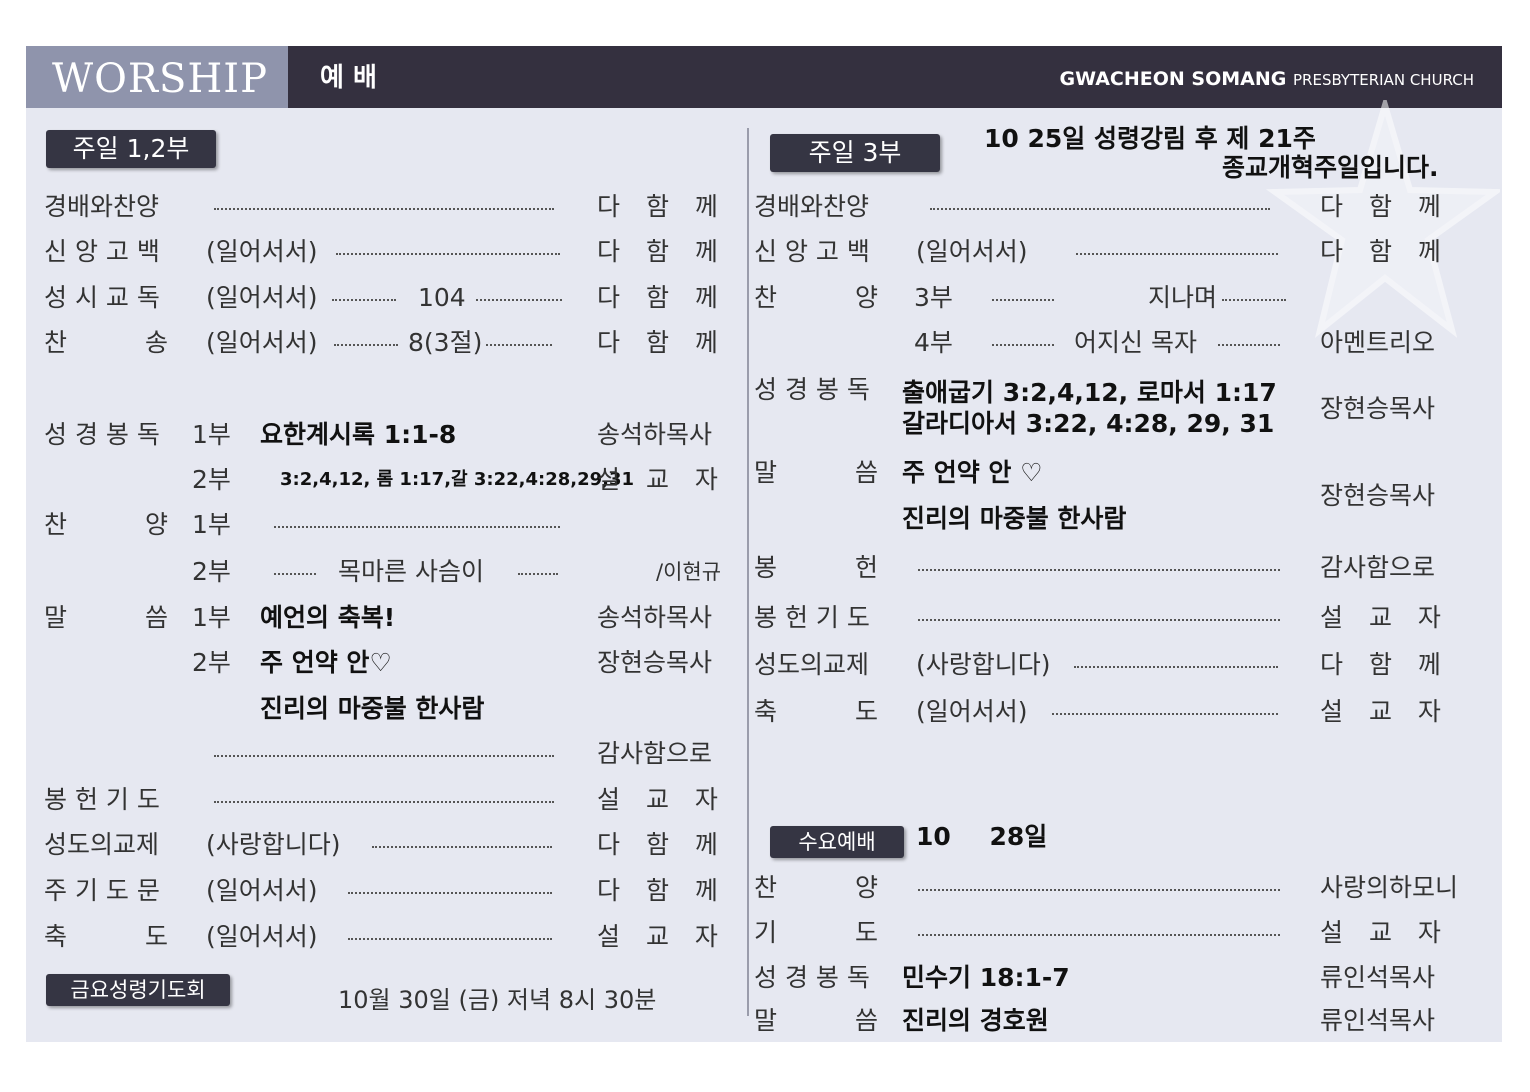 Image resolution: width=1530 pixels, height=1092 pixels. I want to click on left-part-choir-2: 2부, so click(211, 571).